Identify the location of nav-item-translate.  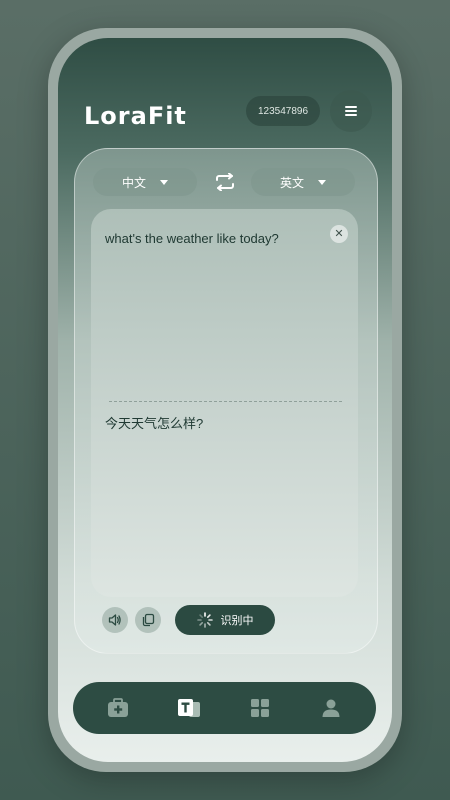
(189, 708).